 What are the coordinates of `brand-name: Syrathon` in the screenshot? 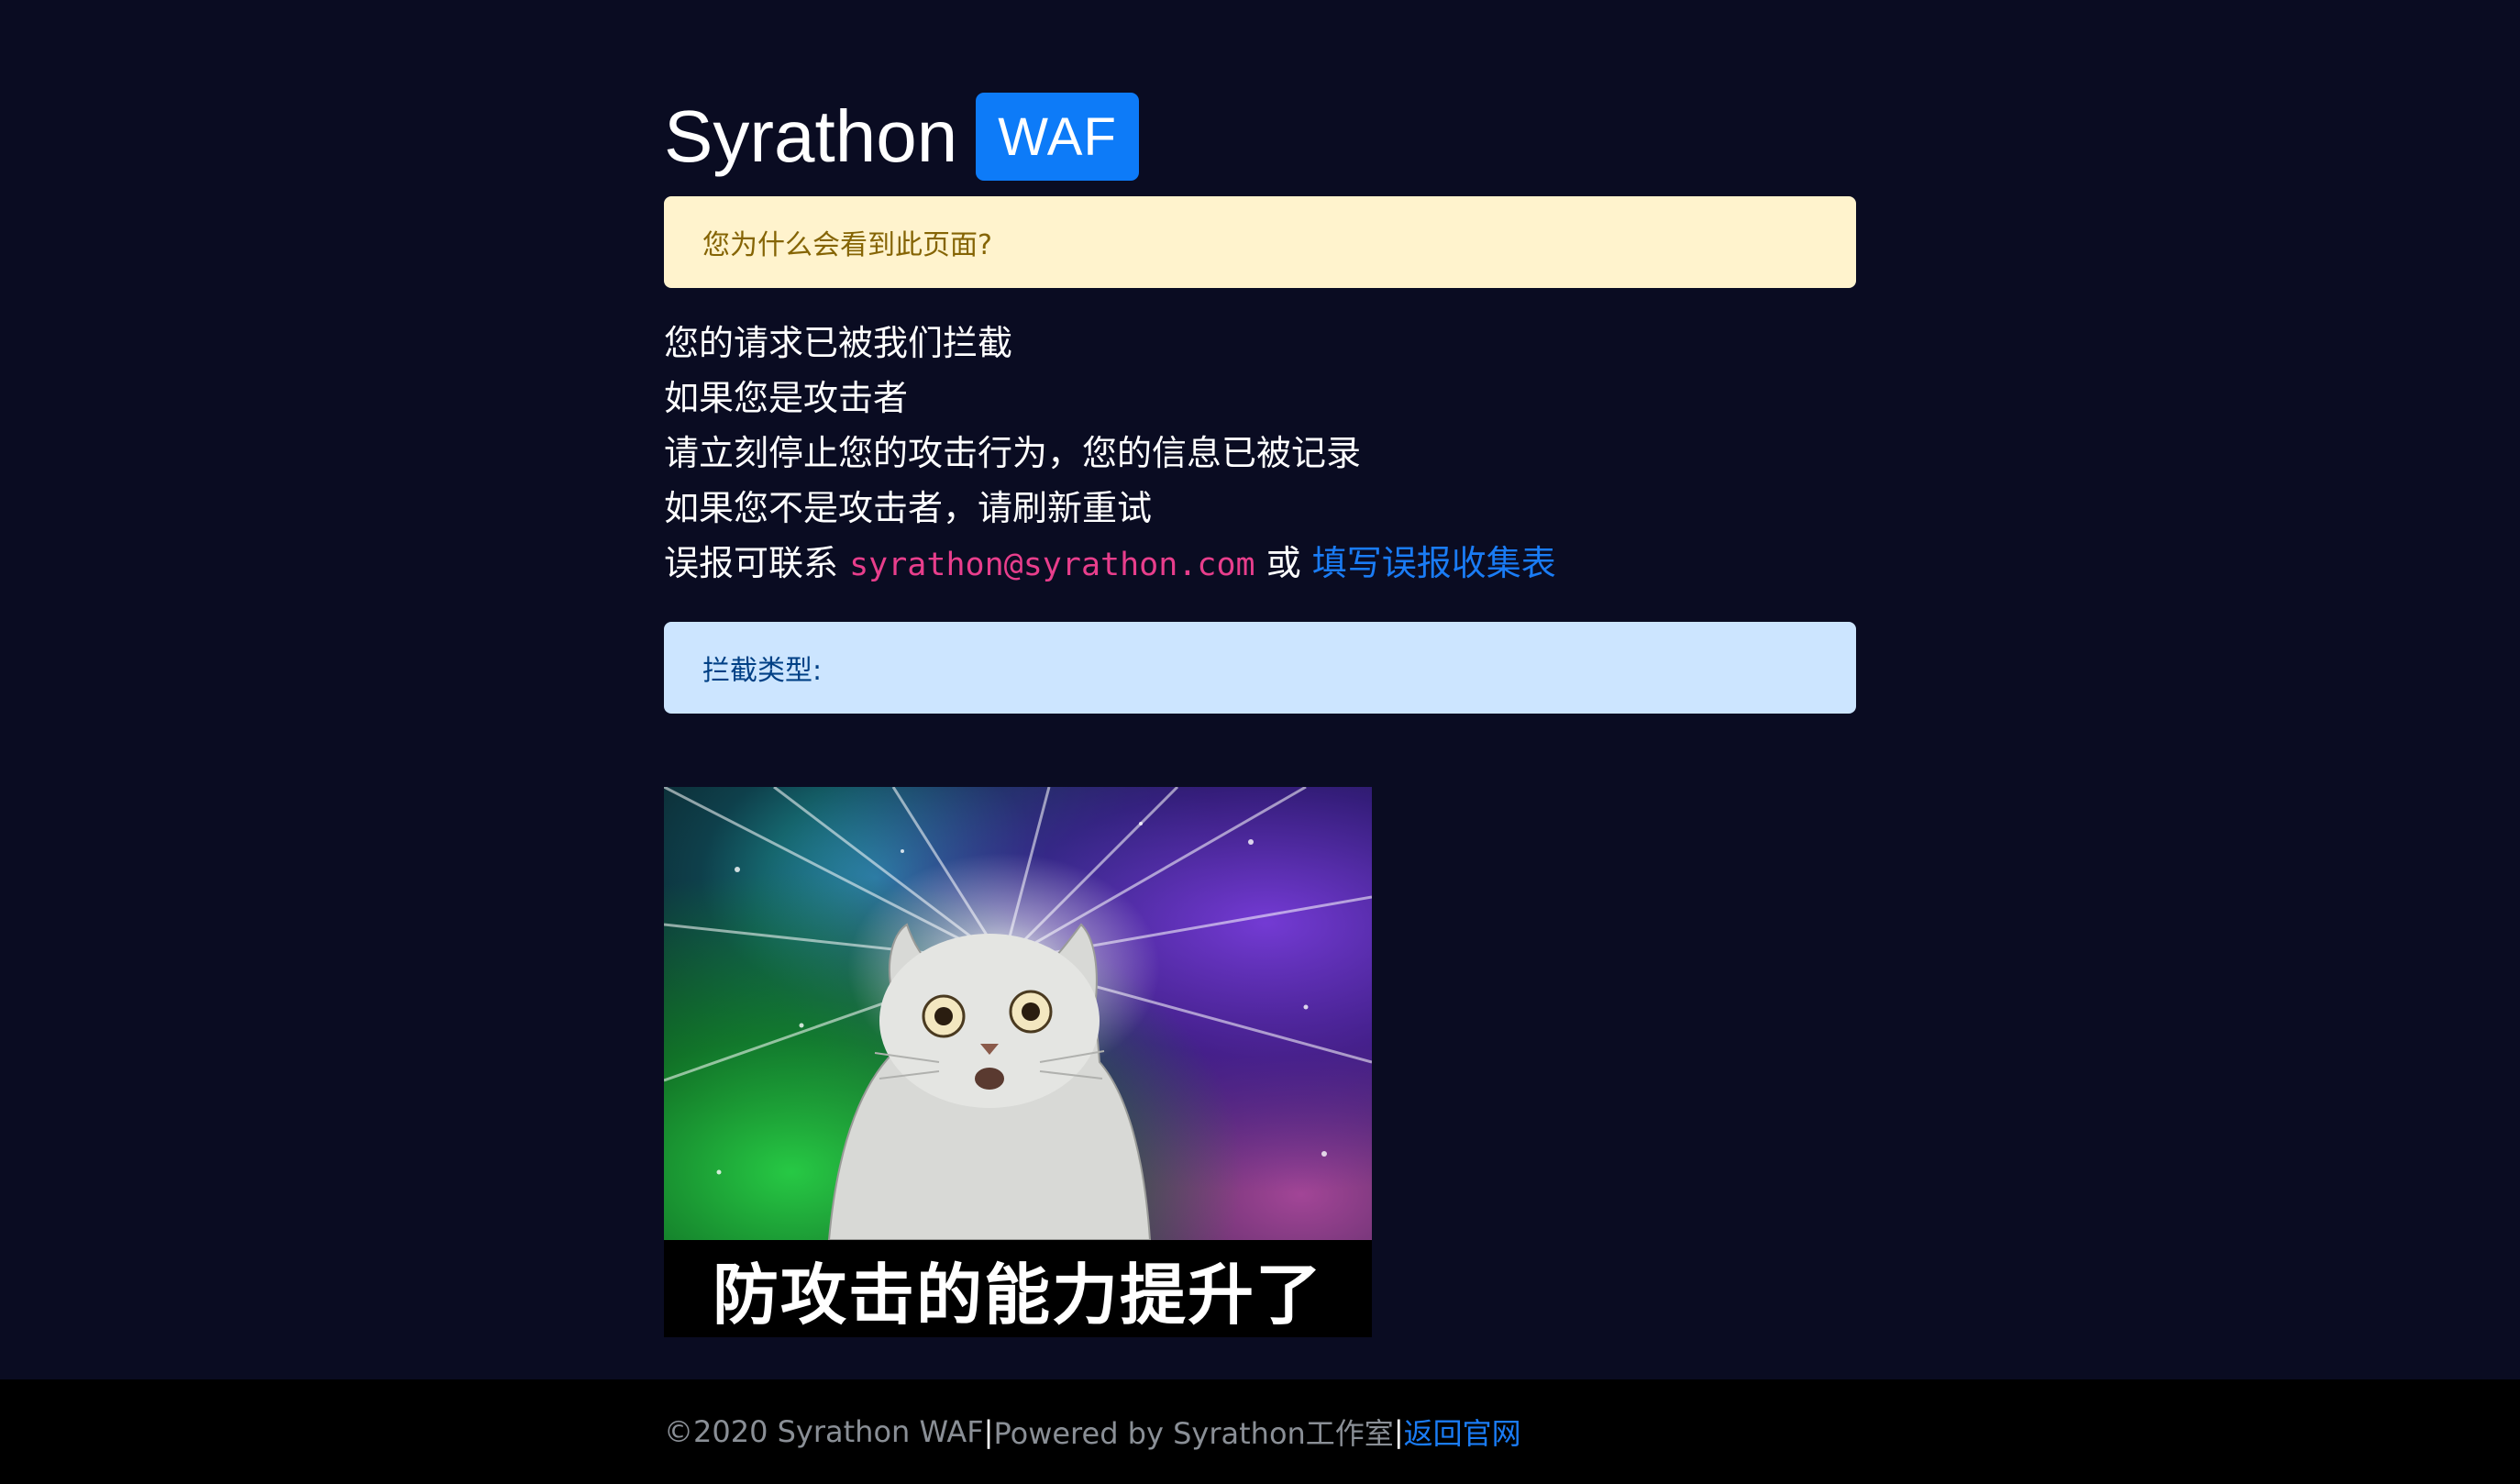 It's located at (811, 136).